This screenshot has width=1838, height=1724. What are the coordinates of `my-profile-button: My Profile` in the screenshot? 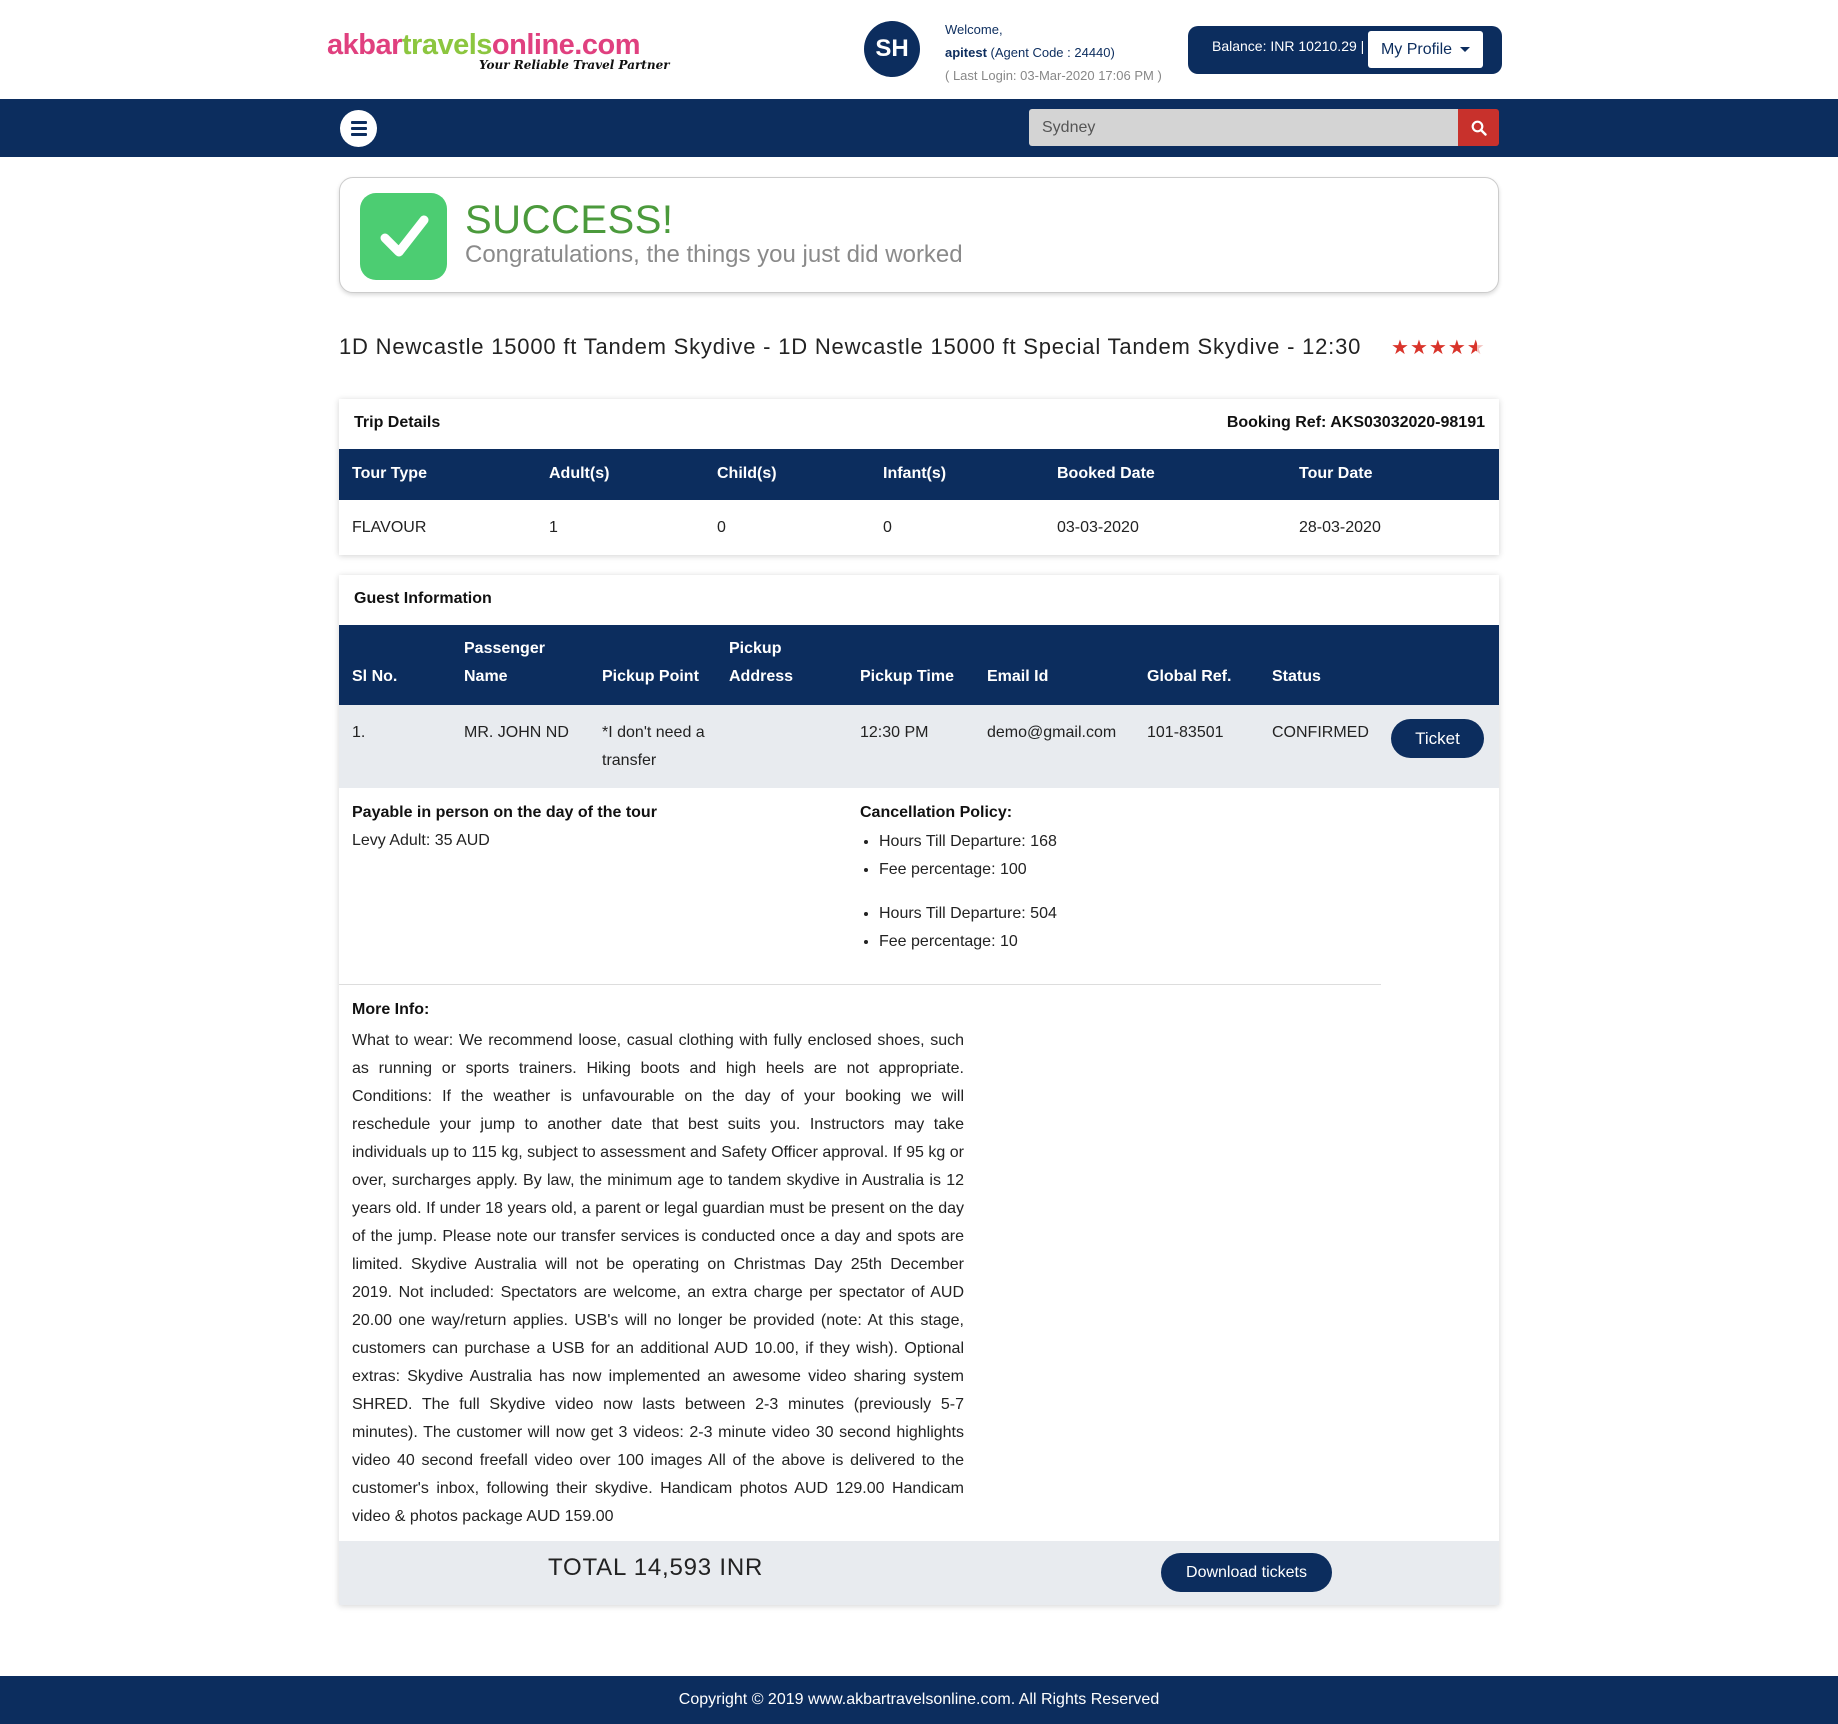 It's located at (1425, 49).